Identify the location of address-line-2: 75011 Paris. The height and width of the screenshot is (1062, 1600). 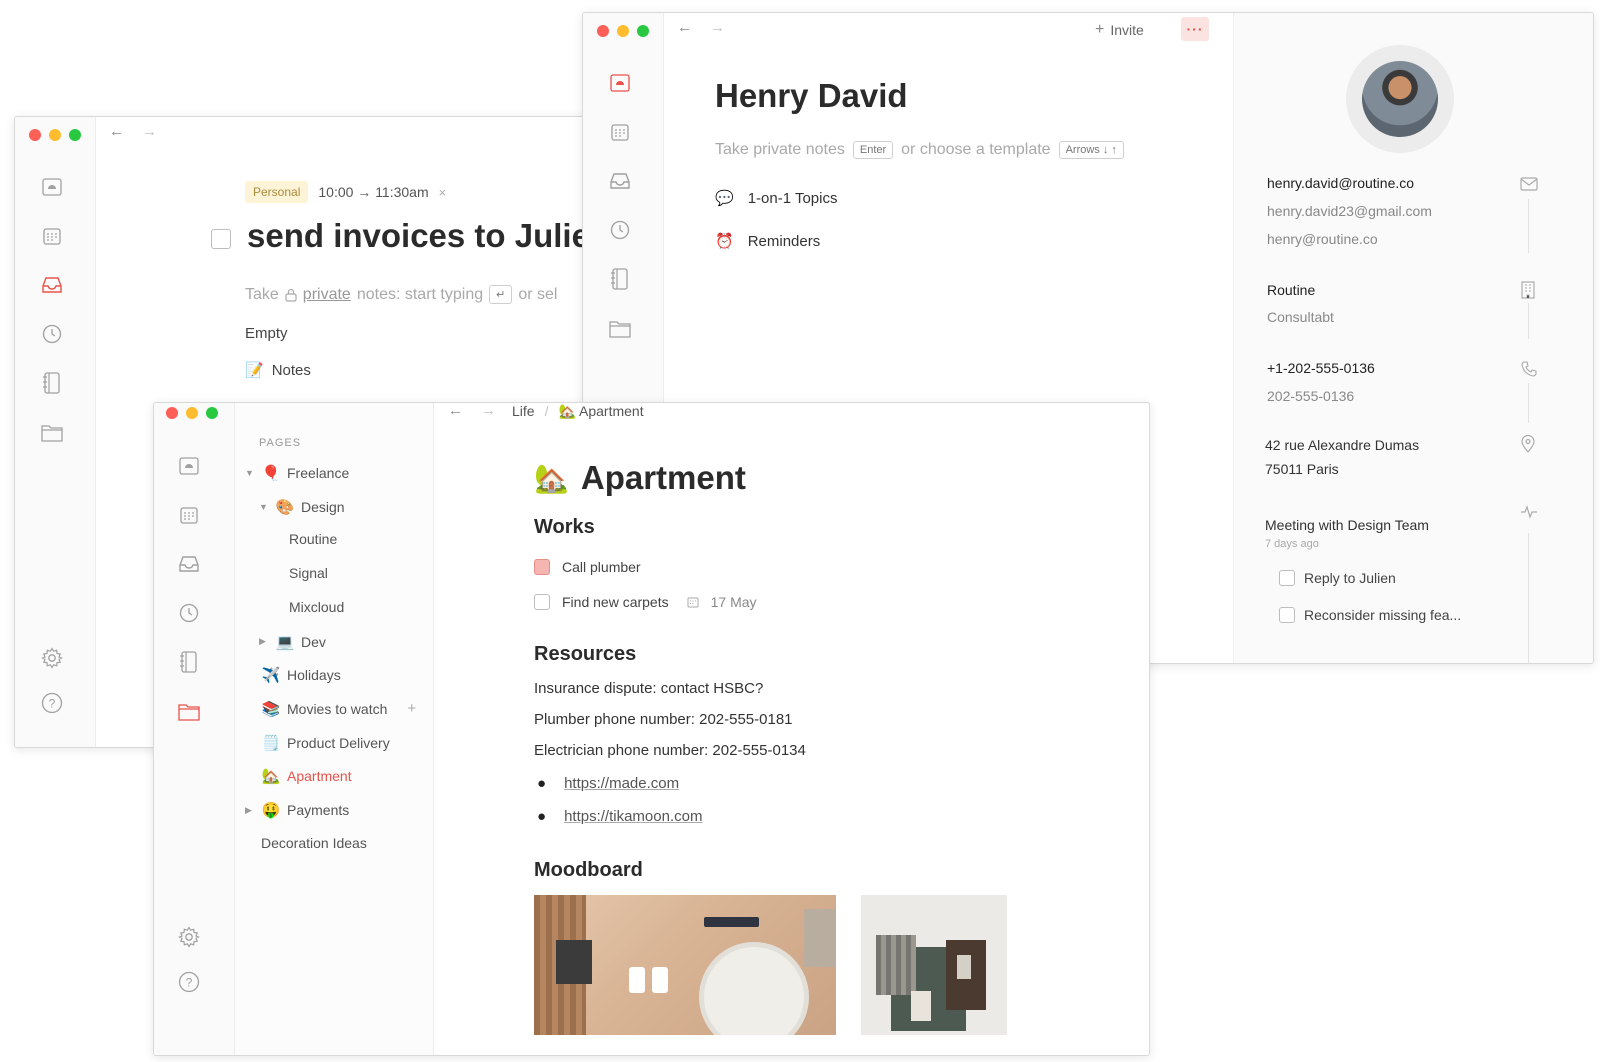
(1302, 469).